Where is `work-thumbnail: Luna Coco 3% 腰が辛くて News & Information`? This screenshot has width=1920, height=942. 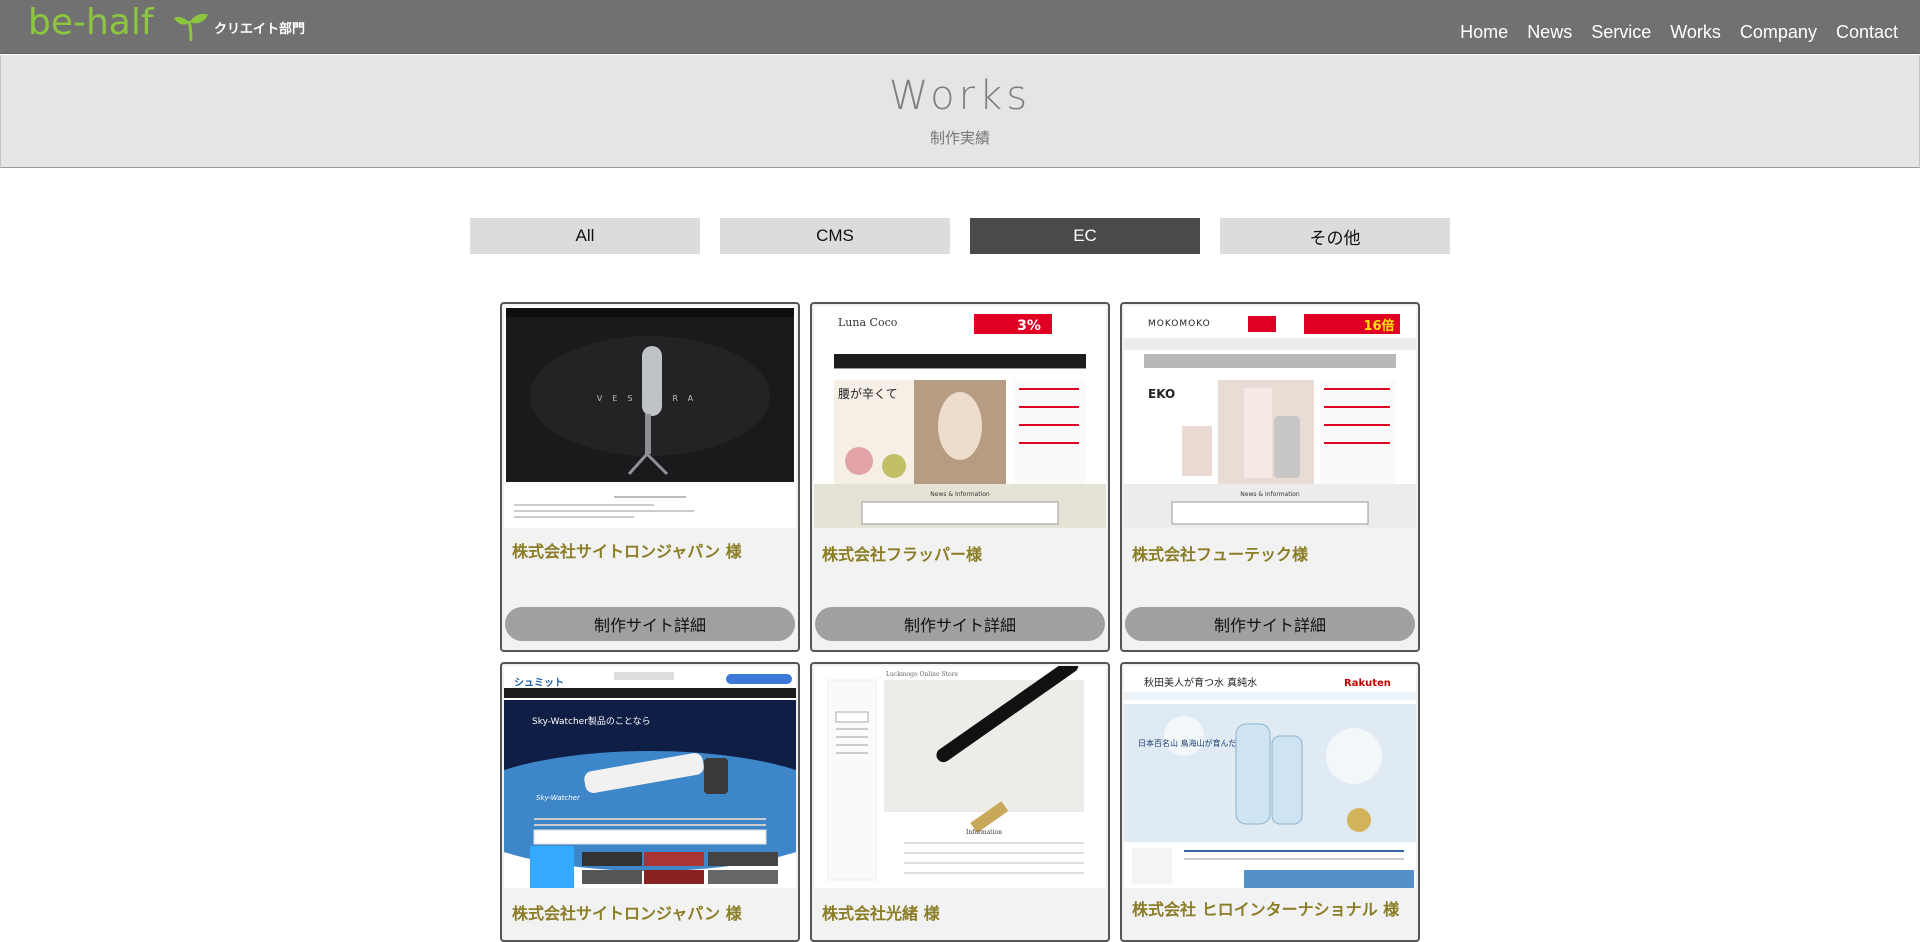 work-thumbnail: Luna Coco 3% 腰が辛くて News & Information is located at coordinates (960, 417).